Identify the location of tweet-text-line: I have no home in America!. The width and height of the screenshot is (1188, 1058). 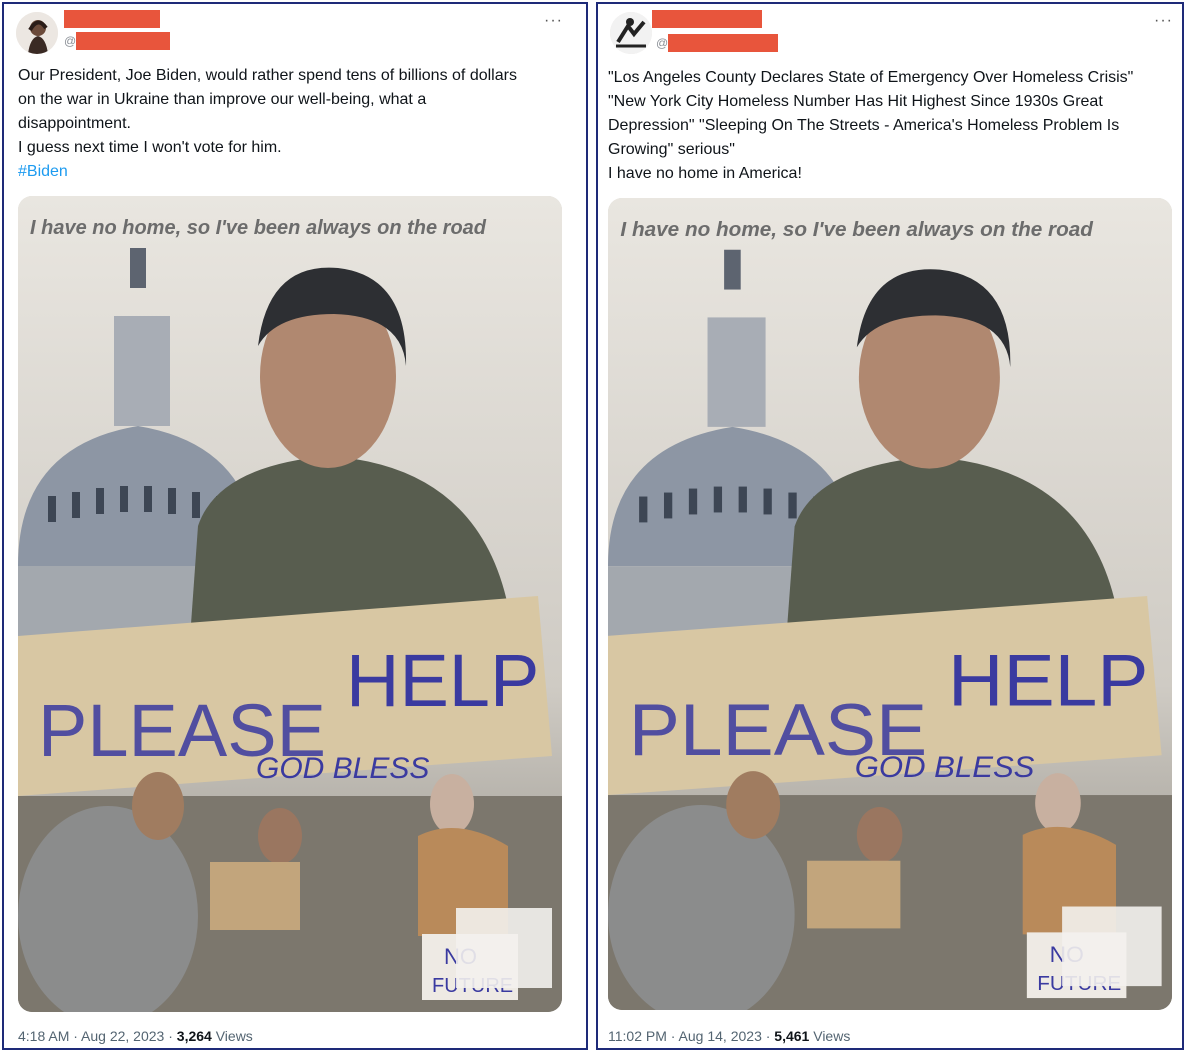
(705, 173).